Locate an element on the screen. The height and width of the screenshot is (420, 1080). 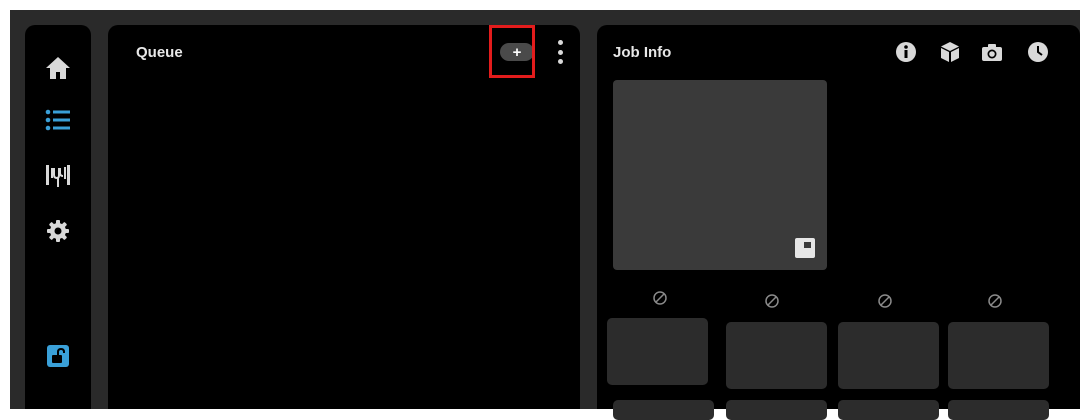
gear-icon is located at coordinates (58, 231).